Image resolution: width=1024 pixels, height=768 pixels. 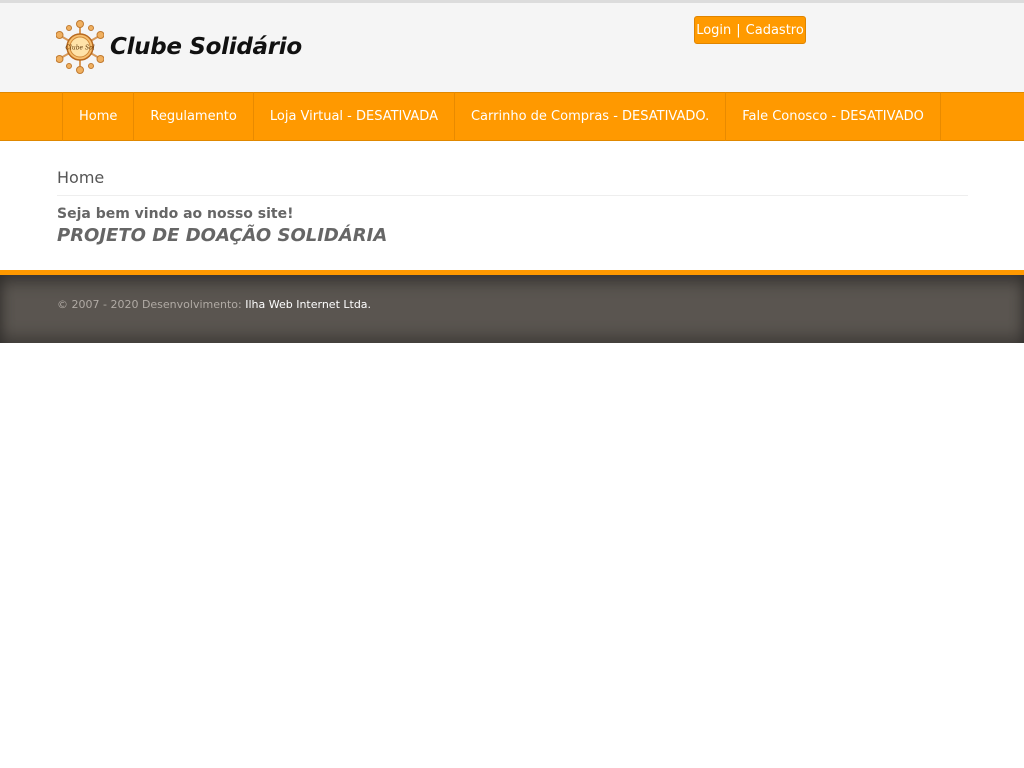 I want to click on project-title: PROJETO DE DOAÇÃO SOLIDÁRIA, so click(x=222, y=235).